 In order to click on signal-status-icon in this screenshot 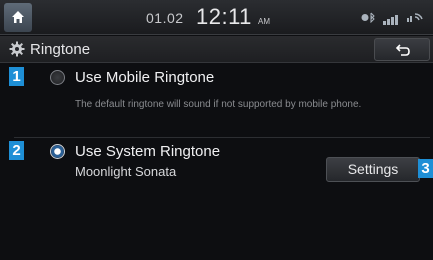, I will do `click(416, 18)`.